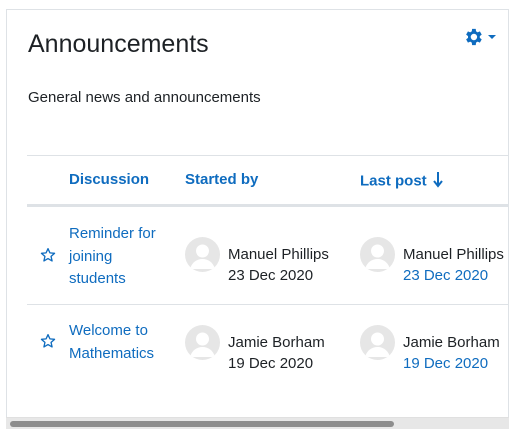  I want to click on column-header-discussion: Discussion, so click(109, 179).